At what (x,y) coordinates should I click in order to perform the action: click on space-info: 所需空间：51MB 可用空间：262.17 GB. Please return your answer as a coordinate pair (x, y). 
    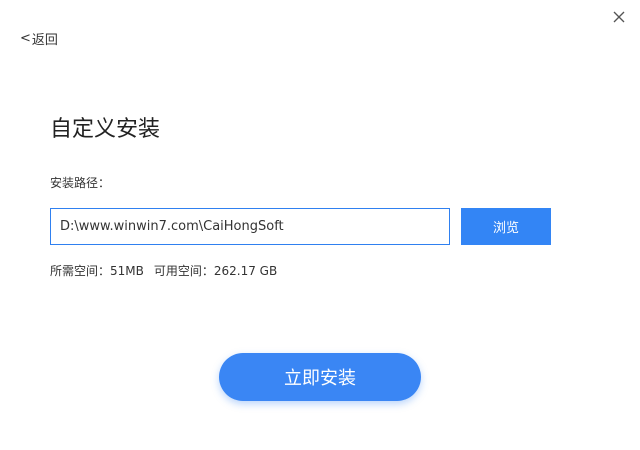
    Looking at the image, I should click on (163, 270).